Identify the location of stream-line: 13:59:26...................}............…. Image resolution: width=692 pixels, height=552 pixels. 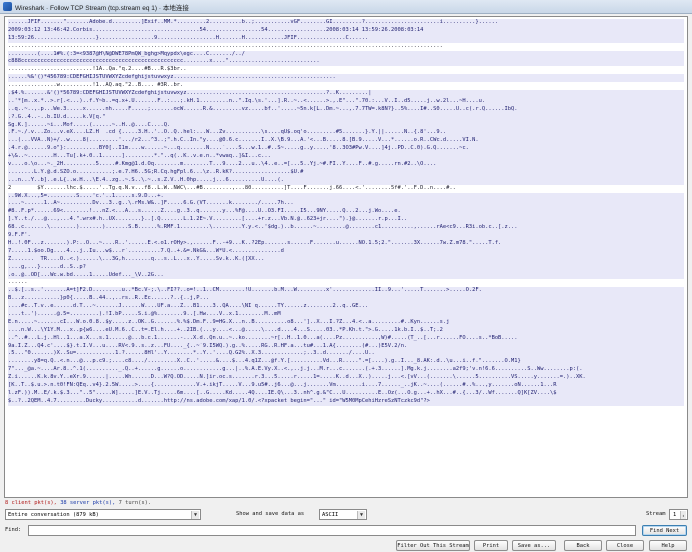
(346, 38).